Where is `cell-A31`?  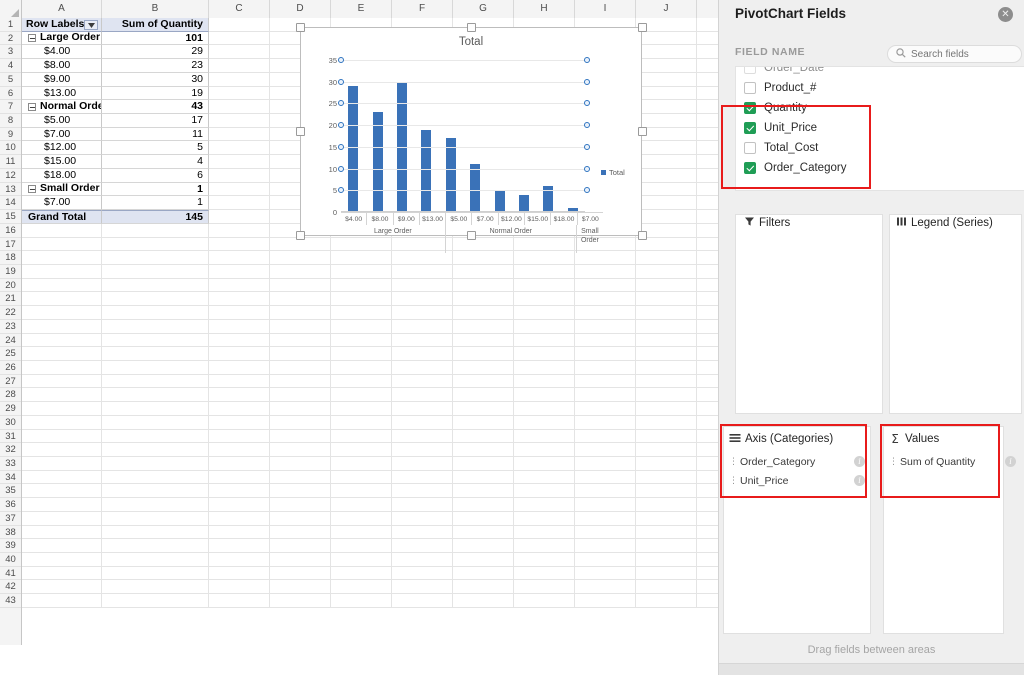 cell-A31 is located at coordinates (62, 436).